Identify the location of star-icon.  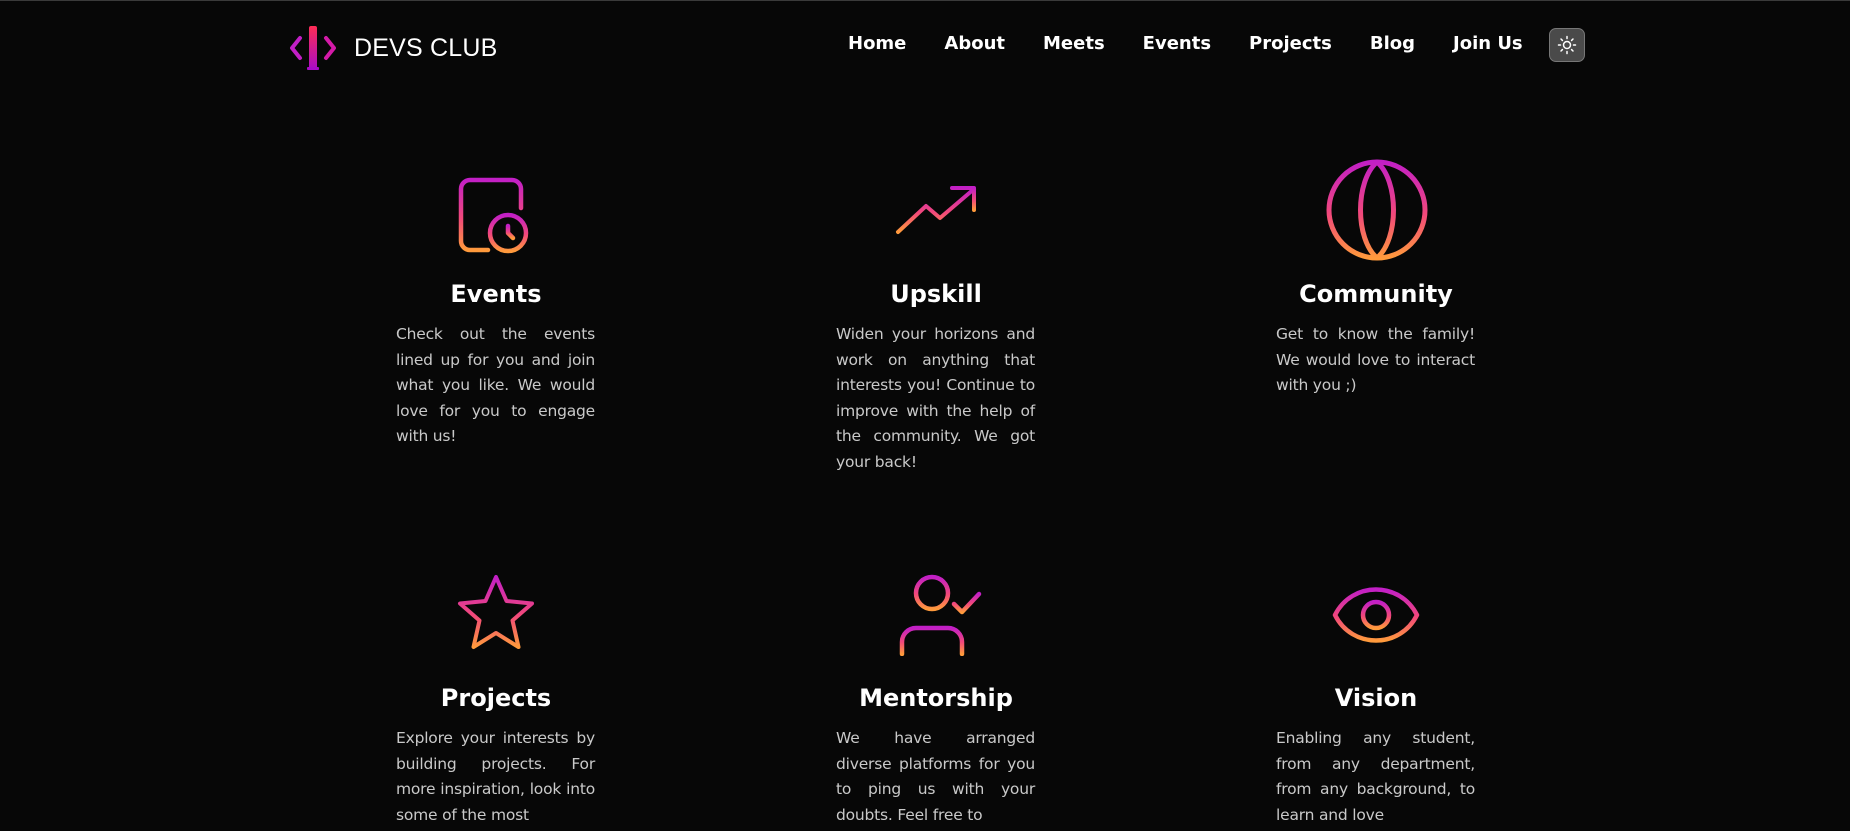
(496, 612).